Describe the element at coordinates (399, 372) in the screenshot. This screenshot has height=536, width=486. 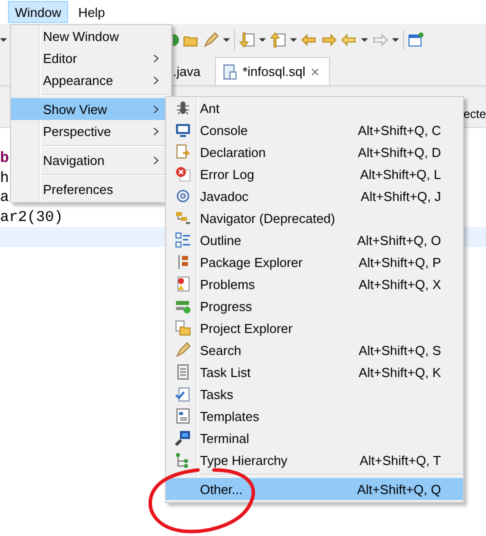
I see `shortcut-text: Alt+Shift+Q, K` at that location.